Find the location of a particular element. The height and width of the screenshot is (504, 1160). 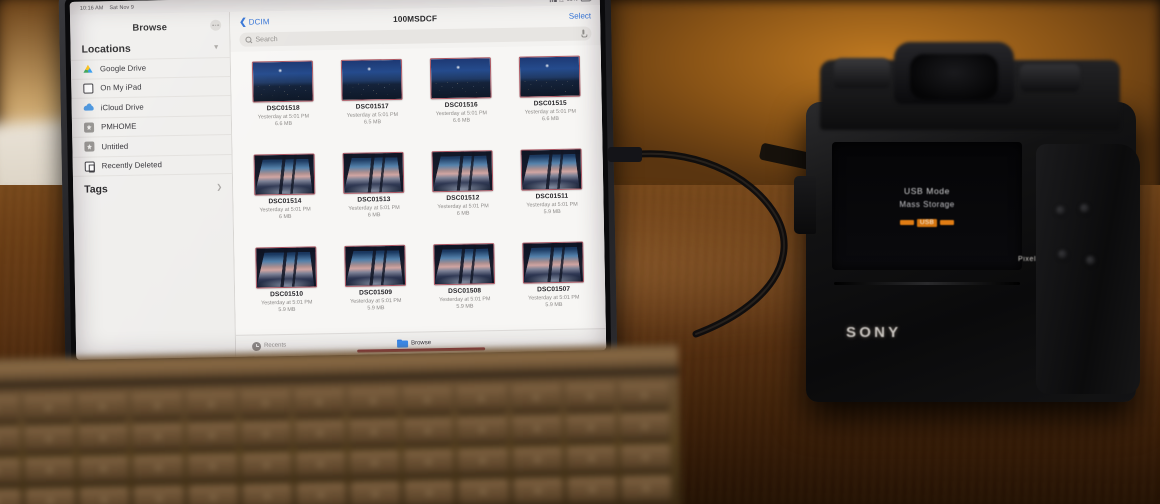

file-item: DSC01514 Yesterday at 5:01 PM 6 MB is located at coordinates (285, 196).